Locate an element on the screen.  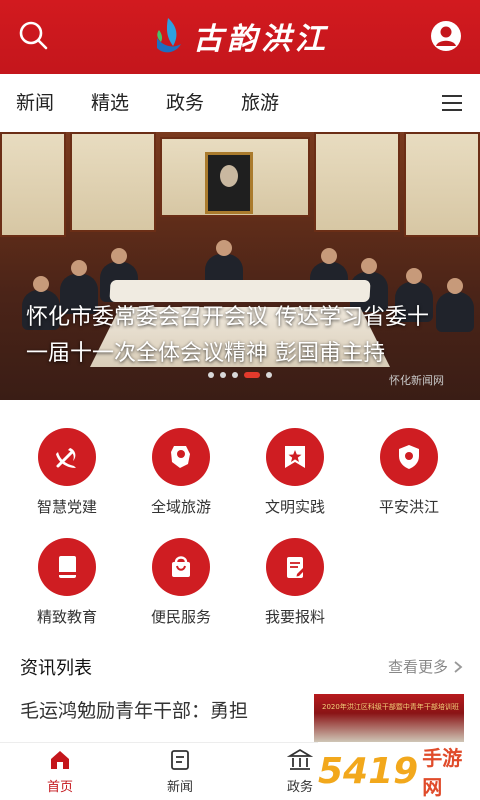
police-shield-icon is located at coordinates (409, 457).